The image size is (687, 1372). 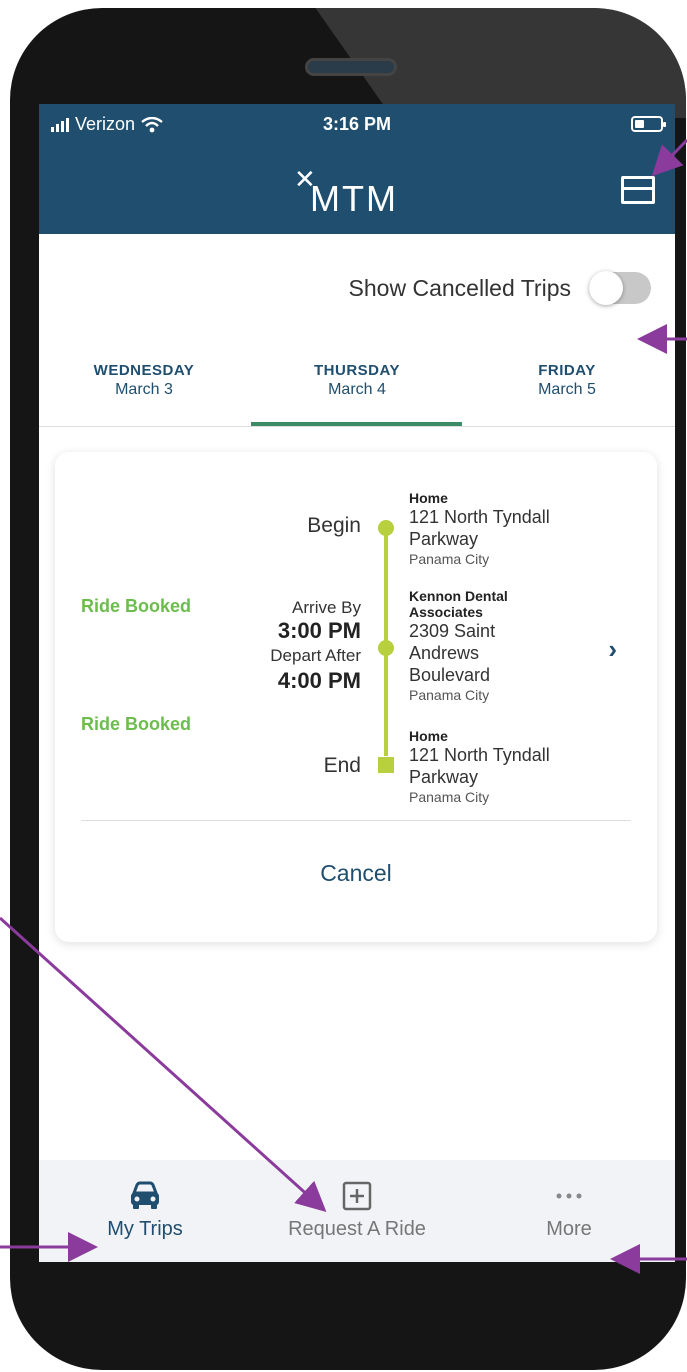 I want to click on selected-day-indicator, so click(x=356, y=424).